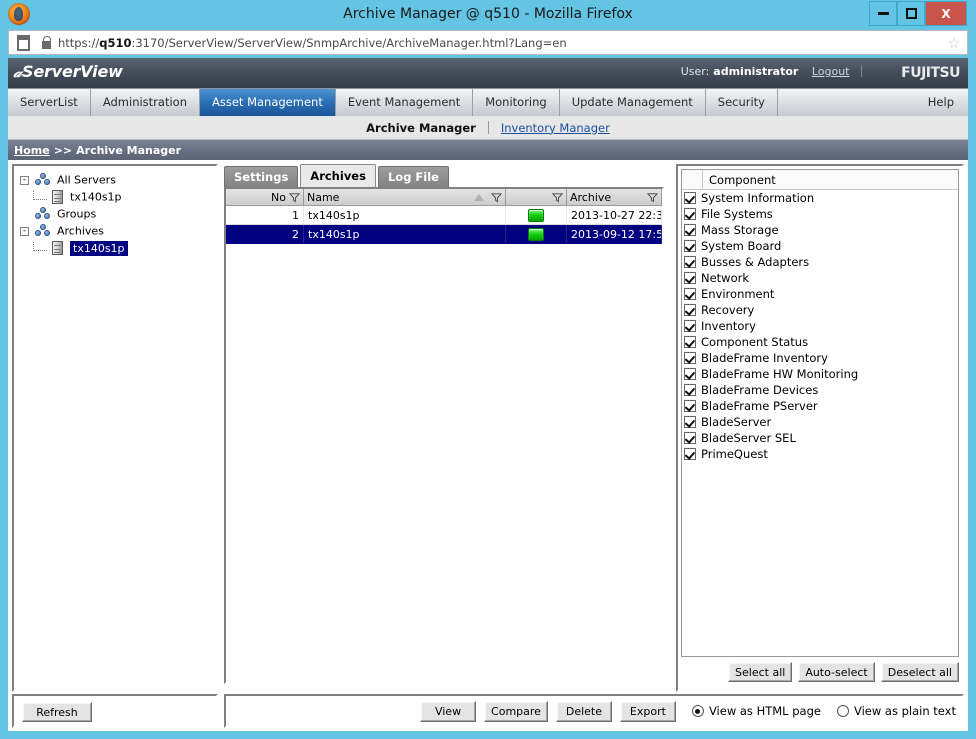  I want to click on list-item: Network, so click(820, 278).